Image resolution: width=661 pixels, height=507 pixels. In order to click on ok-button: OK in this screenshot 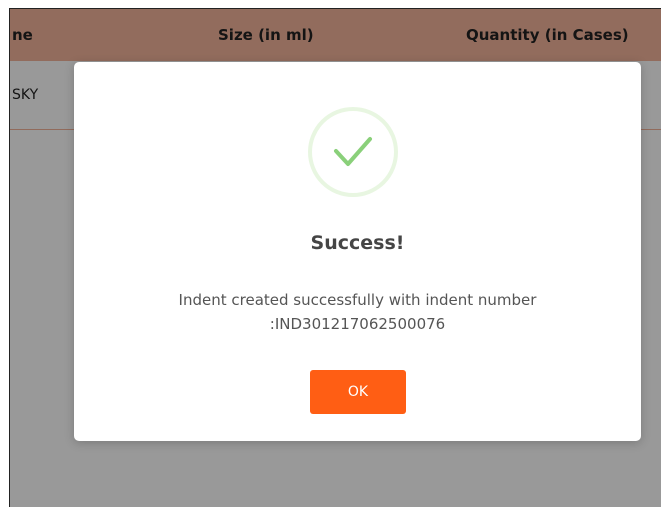, I will do `click(358, 392)`.